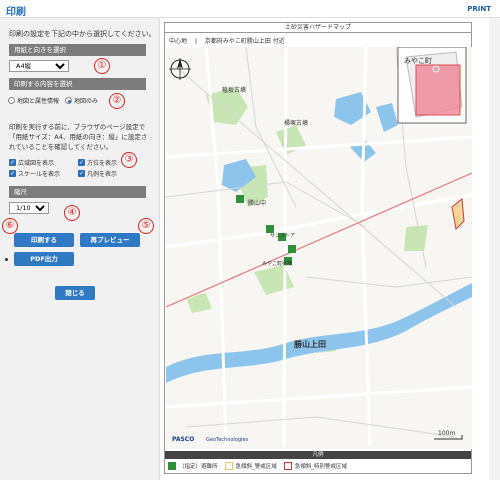 The image size is (500, 480). What do you see at coordinates (77, 192) in the screenshot?
I see `scale-section-header: 縮尺` at bounding box center [77, 192].